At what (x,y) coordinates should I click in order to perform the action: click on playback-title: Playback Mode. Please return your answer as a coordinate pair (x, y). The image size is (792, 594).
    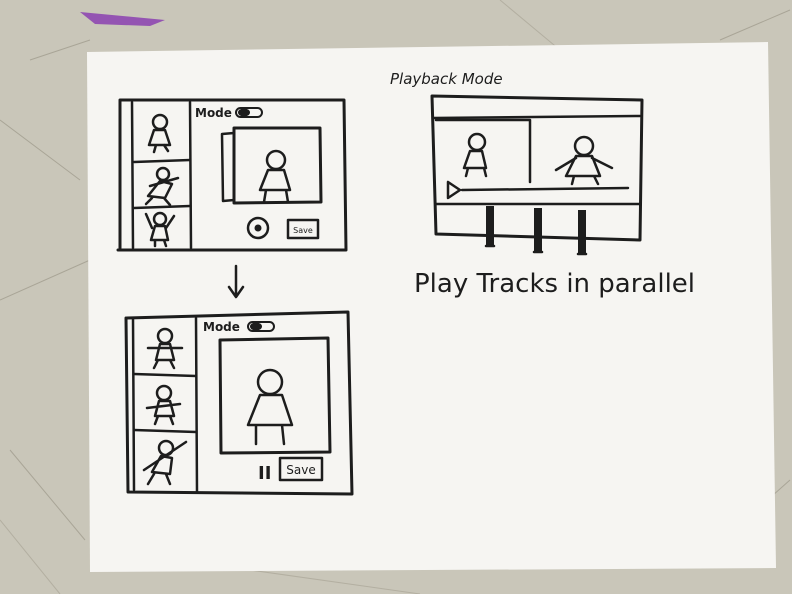
    Looking at the image, I should click on (446, 79).